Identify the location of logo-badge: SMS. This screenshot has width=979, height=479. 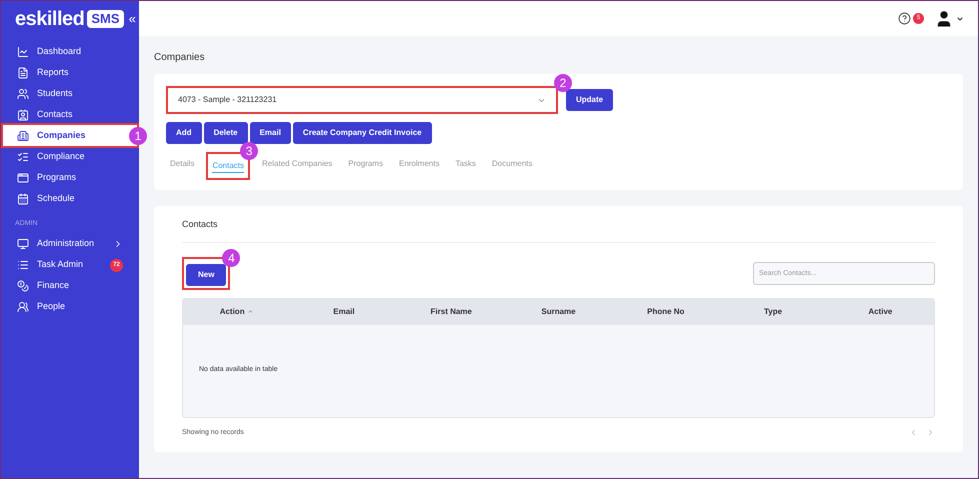
(105, 19).